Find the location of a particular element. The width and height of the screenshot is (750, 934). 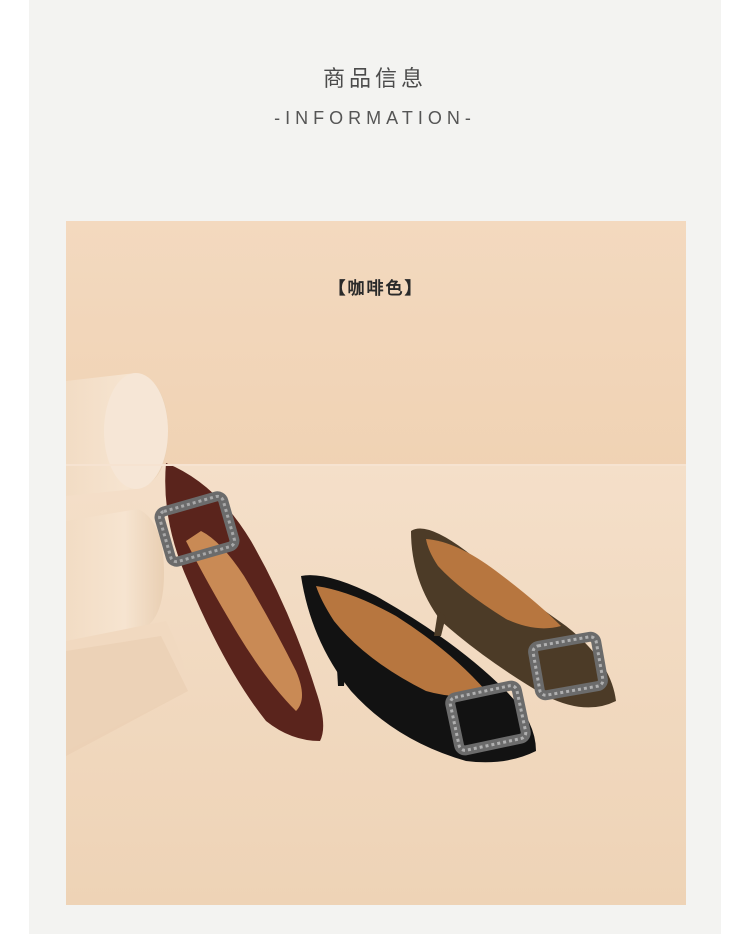

section-subtitle: -INFORMATION- is located at coordinates (375, 118).